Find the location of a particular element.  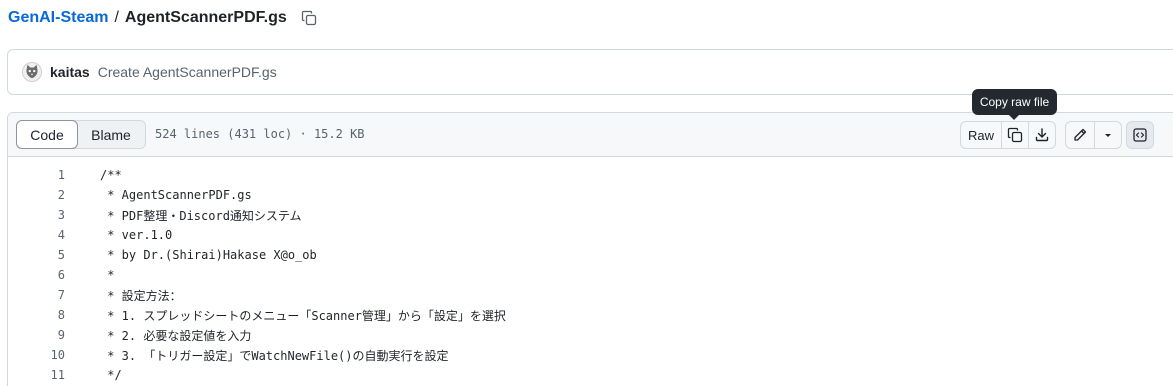

copy-path-button is located at coordinates (309, 18).